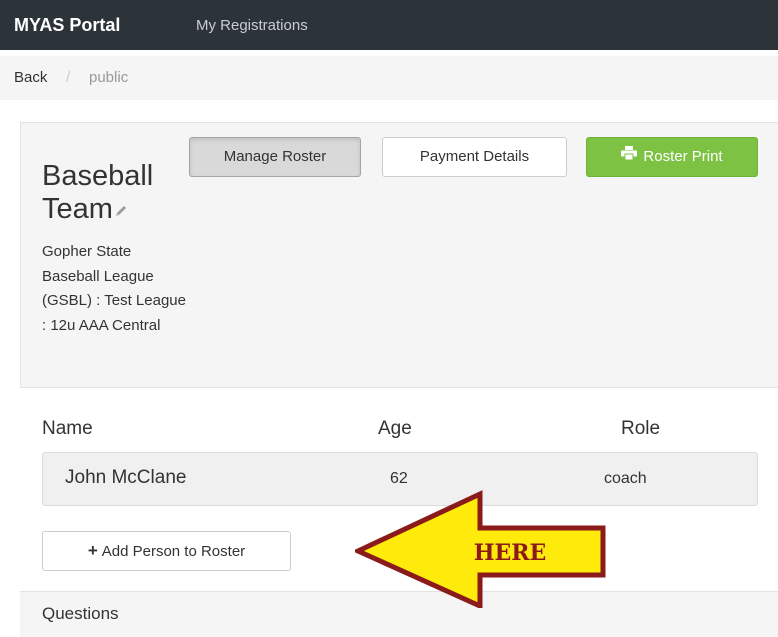 This screenshot has height=637, width=778. I want to click on column-header-name: Name, so click(67, 428).